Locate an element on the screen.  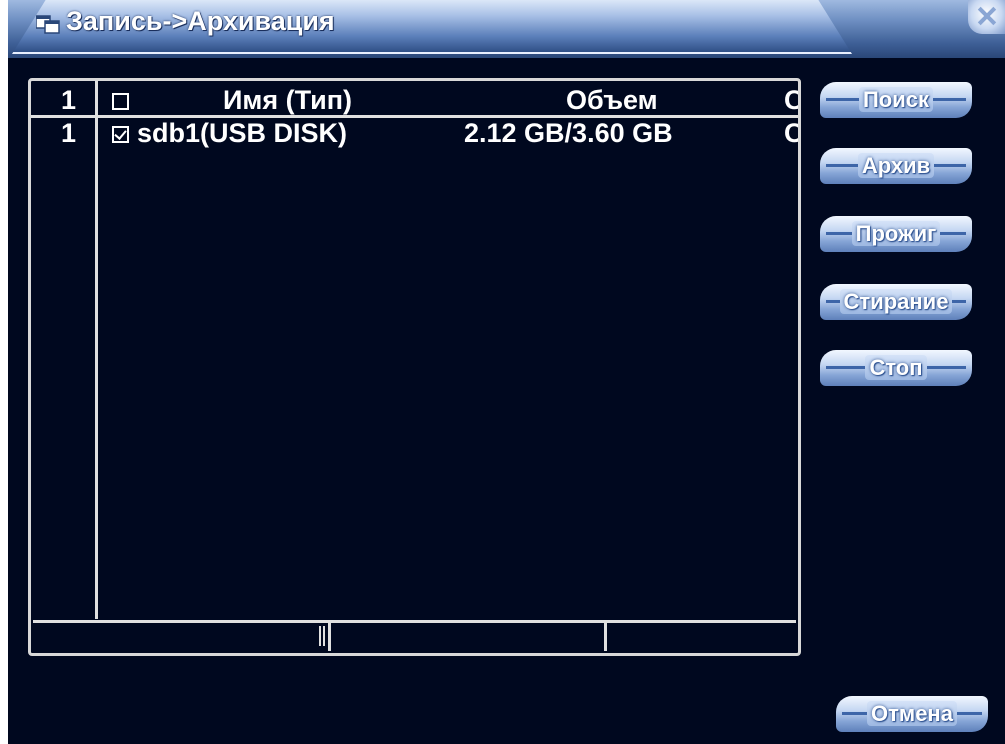
row-device-name: sdb1(USB DISK) is located at coordinates (242, 133).